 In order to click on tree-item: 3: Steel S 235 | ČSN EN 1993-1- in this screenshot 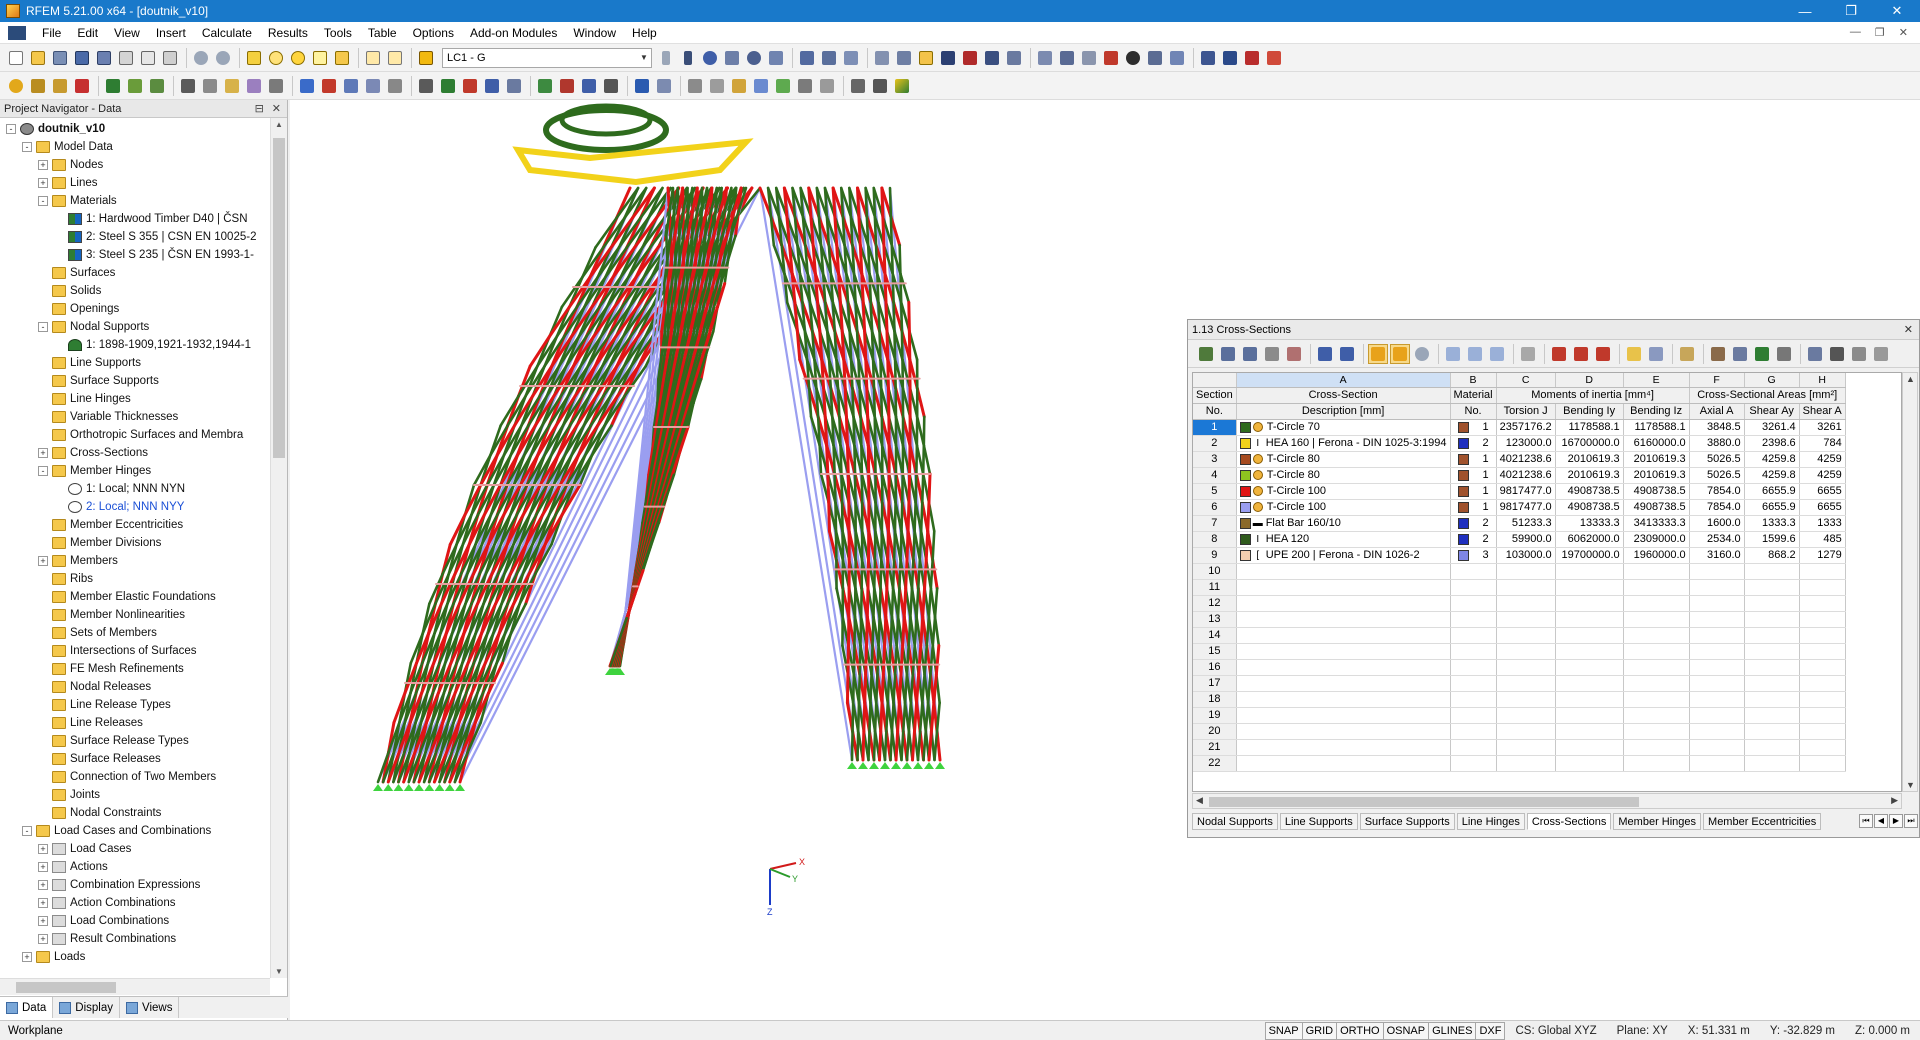, I will do `click(135, 255)`.